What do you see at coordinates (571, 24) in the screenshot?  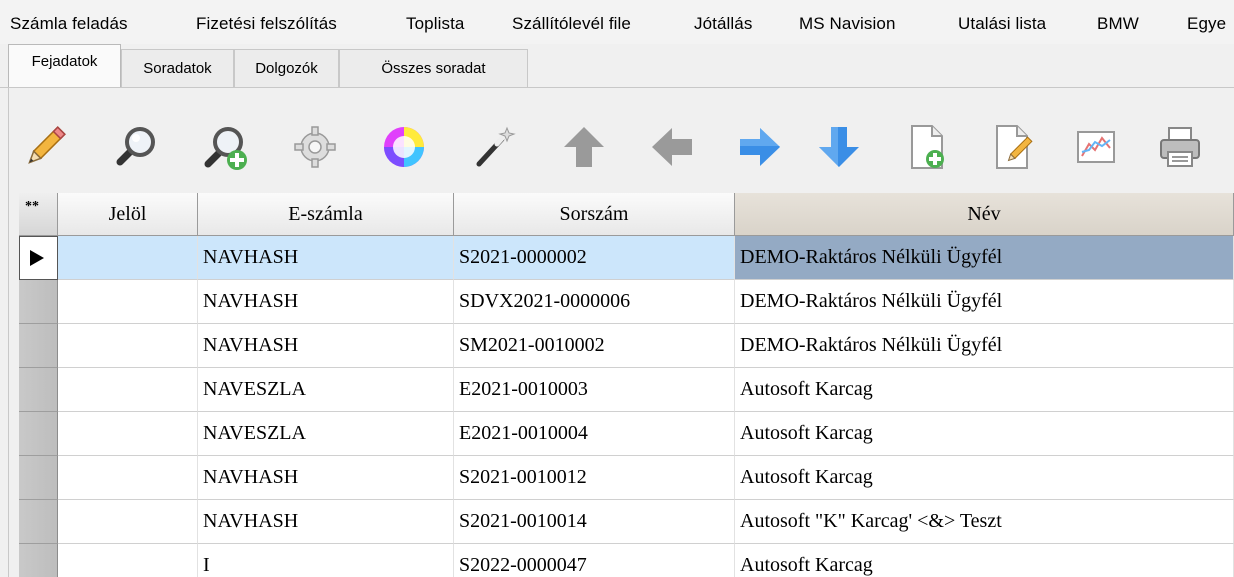 I see `menu-szallitolevel-file: Szállítólevél file` at bounding box center [571, 24].